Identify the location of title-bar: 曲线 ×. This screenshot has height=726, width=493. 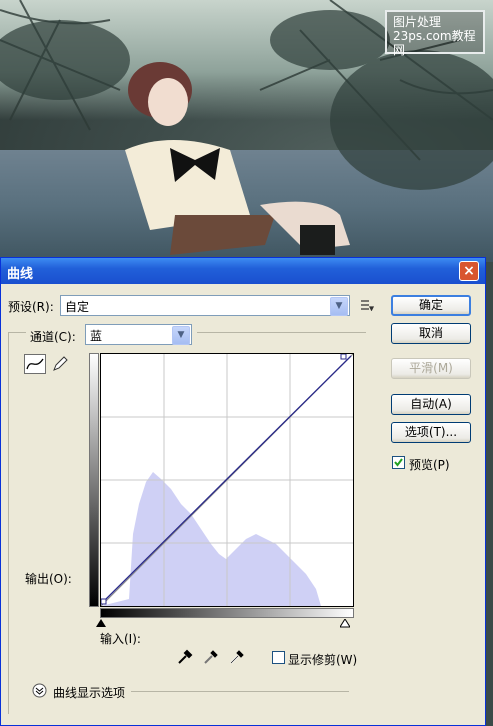
(243, 271).